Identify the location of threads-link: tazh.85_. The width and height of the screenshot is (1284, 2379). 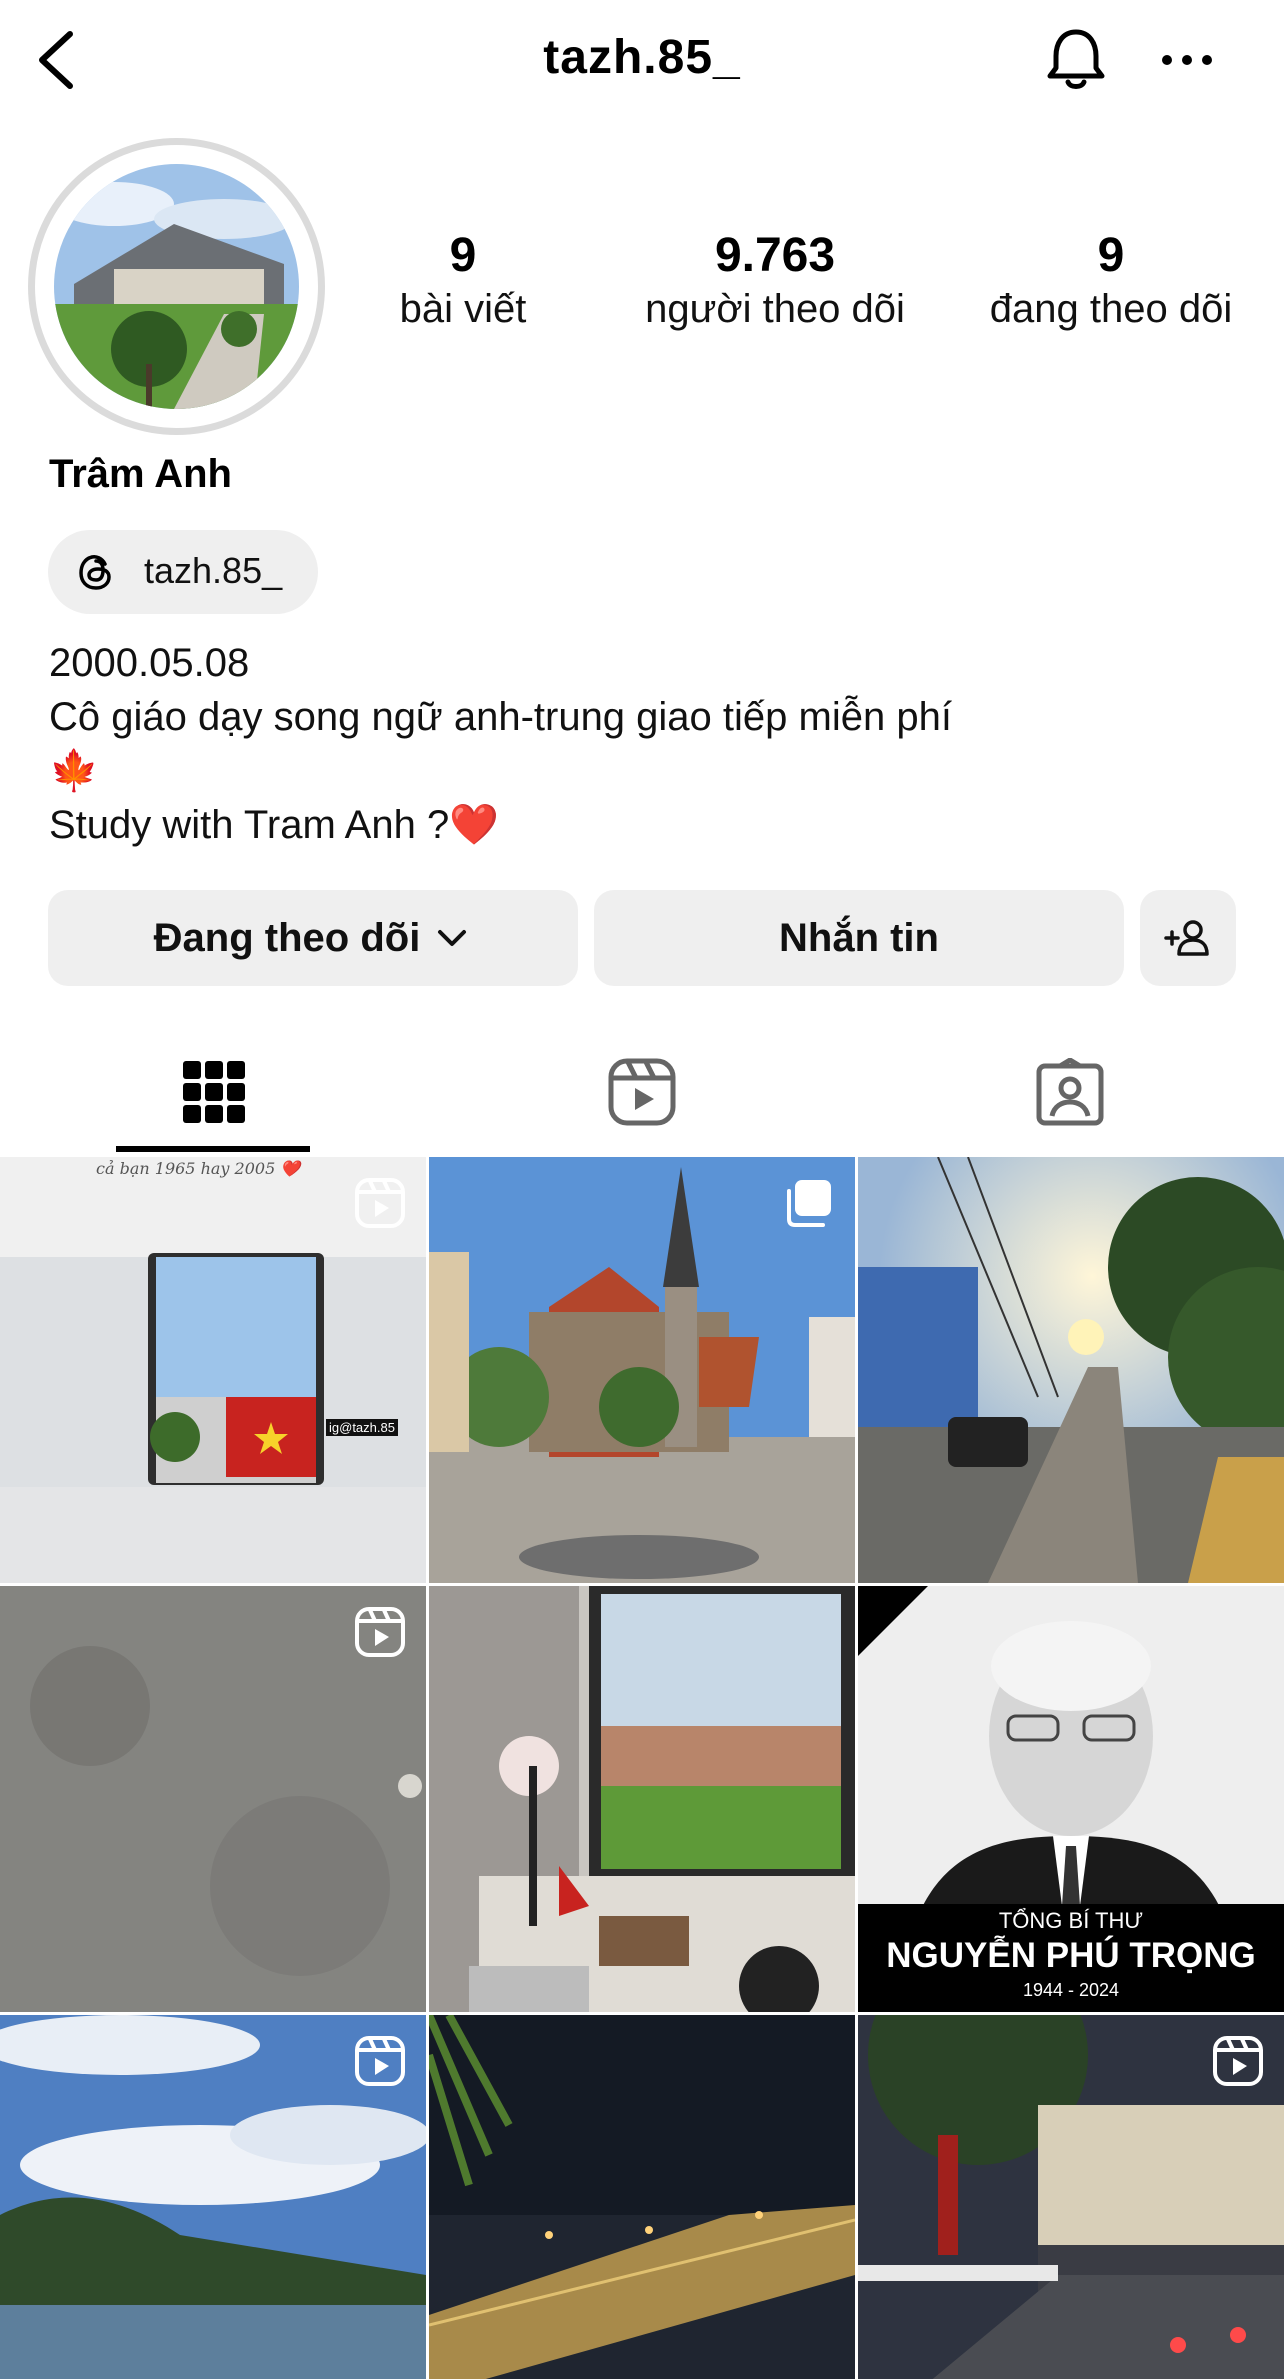
(183, 572).